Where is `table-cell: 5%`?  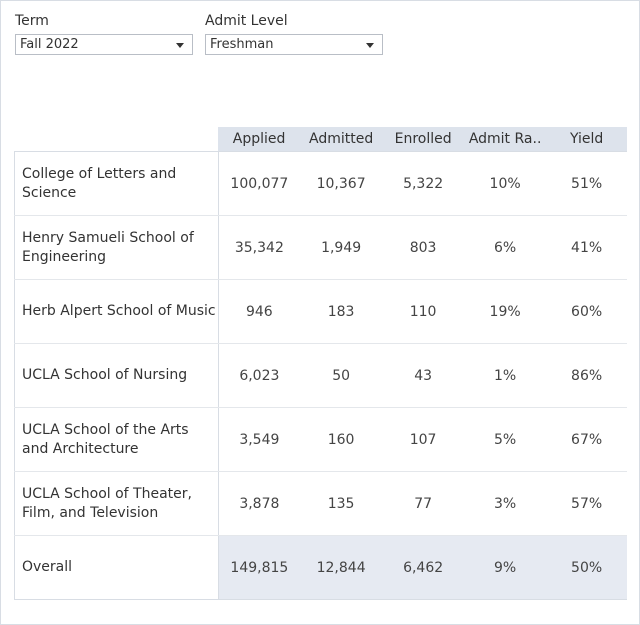
table-cell: 5% is located at coordinates (505, 439).